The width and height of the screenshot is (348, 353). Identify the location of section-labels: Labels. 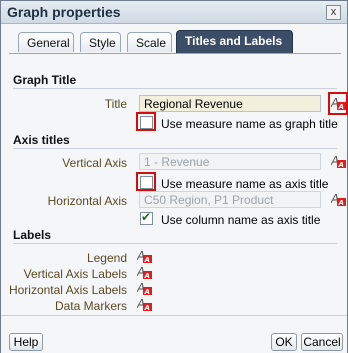
(32, 235).